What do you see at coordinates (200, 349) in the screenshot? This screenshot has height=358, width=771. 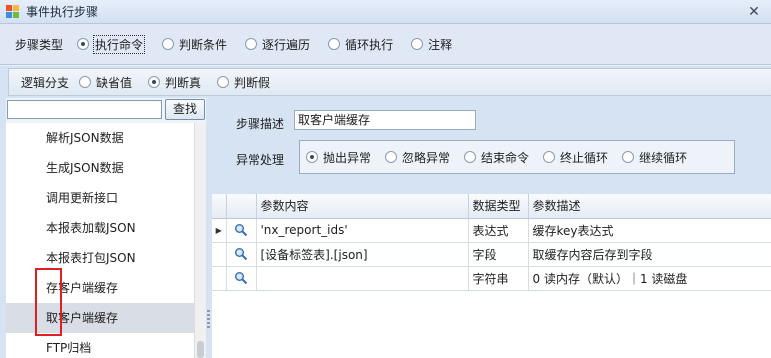 I see `scrollbar-thumb` at bounding box center [200, 349].